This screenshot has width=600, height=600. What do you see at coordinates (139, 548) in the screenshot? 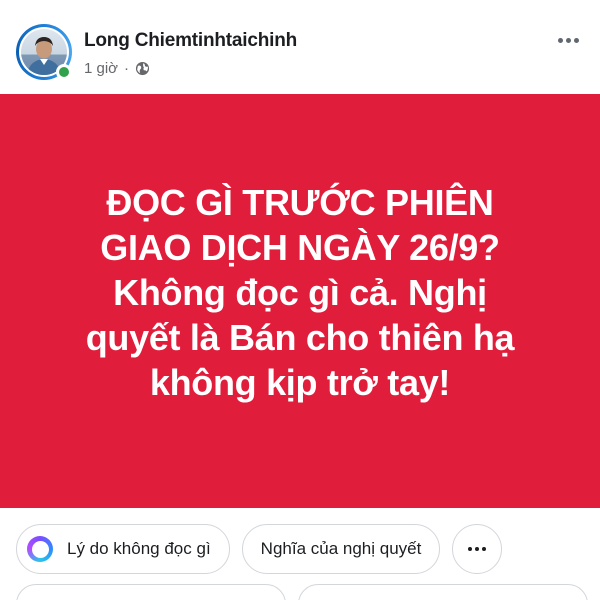
I see `chip-label: Lý do không đọc gì` at bounding box center [139, 548].